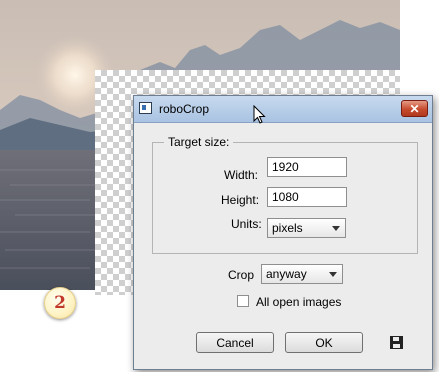 This screenshot has width=439, height=372. What do you see at coordinates (246, 224) in the screenshot?
I see `units-label: Units:` at bounding box center [246, 224].